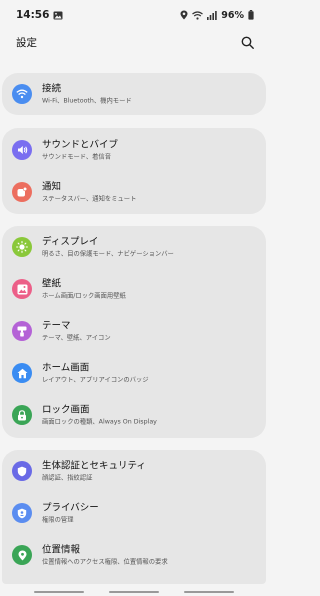 The height and width of the screenshot is (596, 320). Describe the element at coordinates (232, 15) in the screenshot. I see `battery-percent: 96%` at that location.